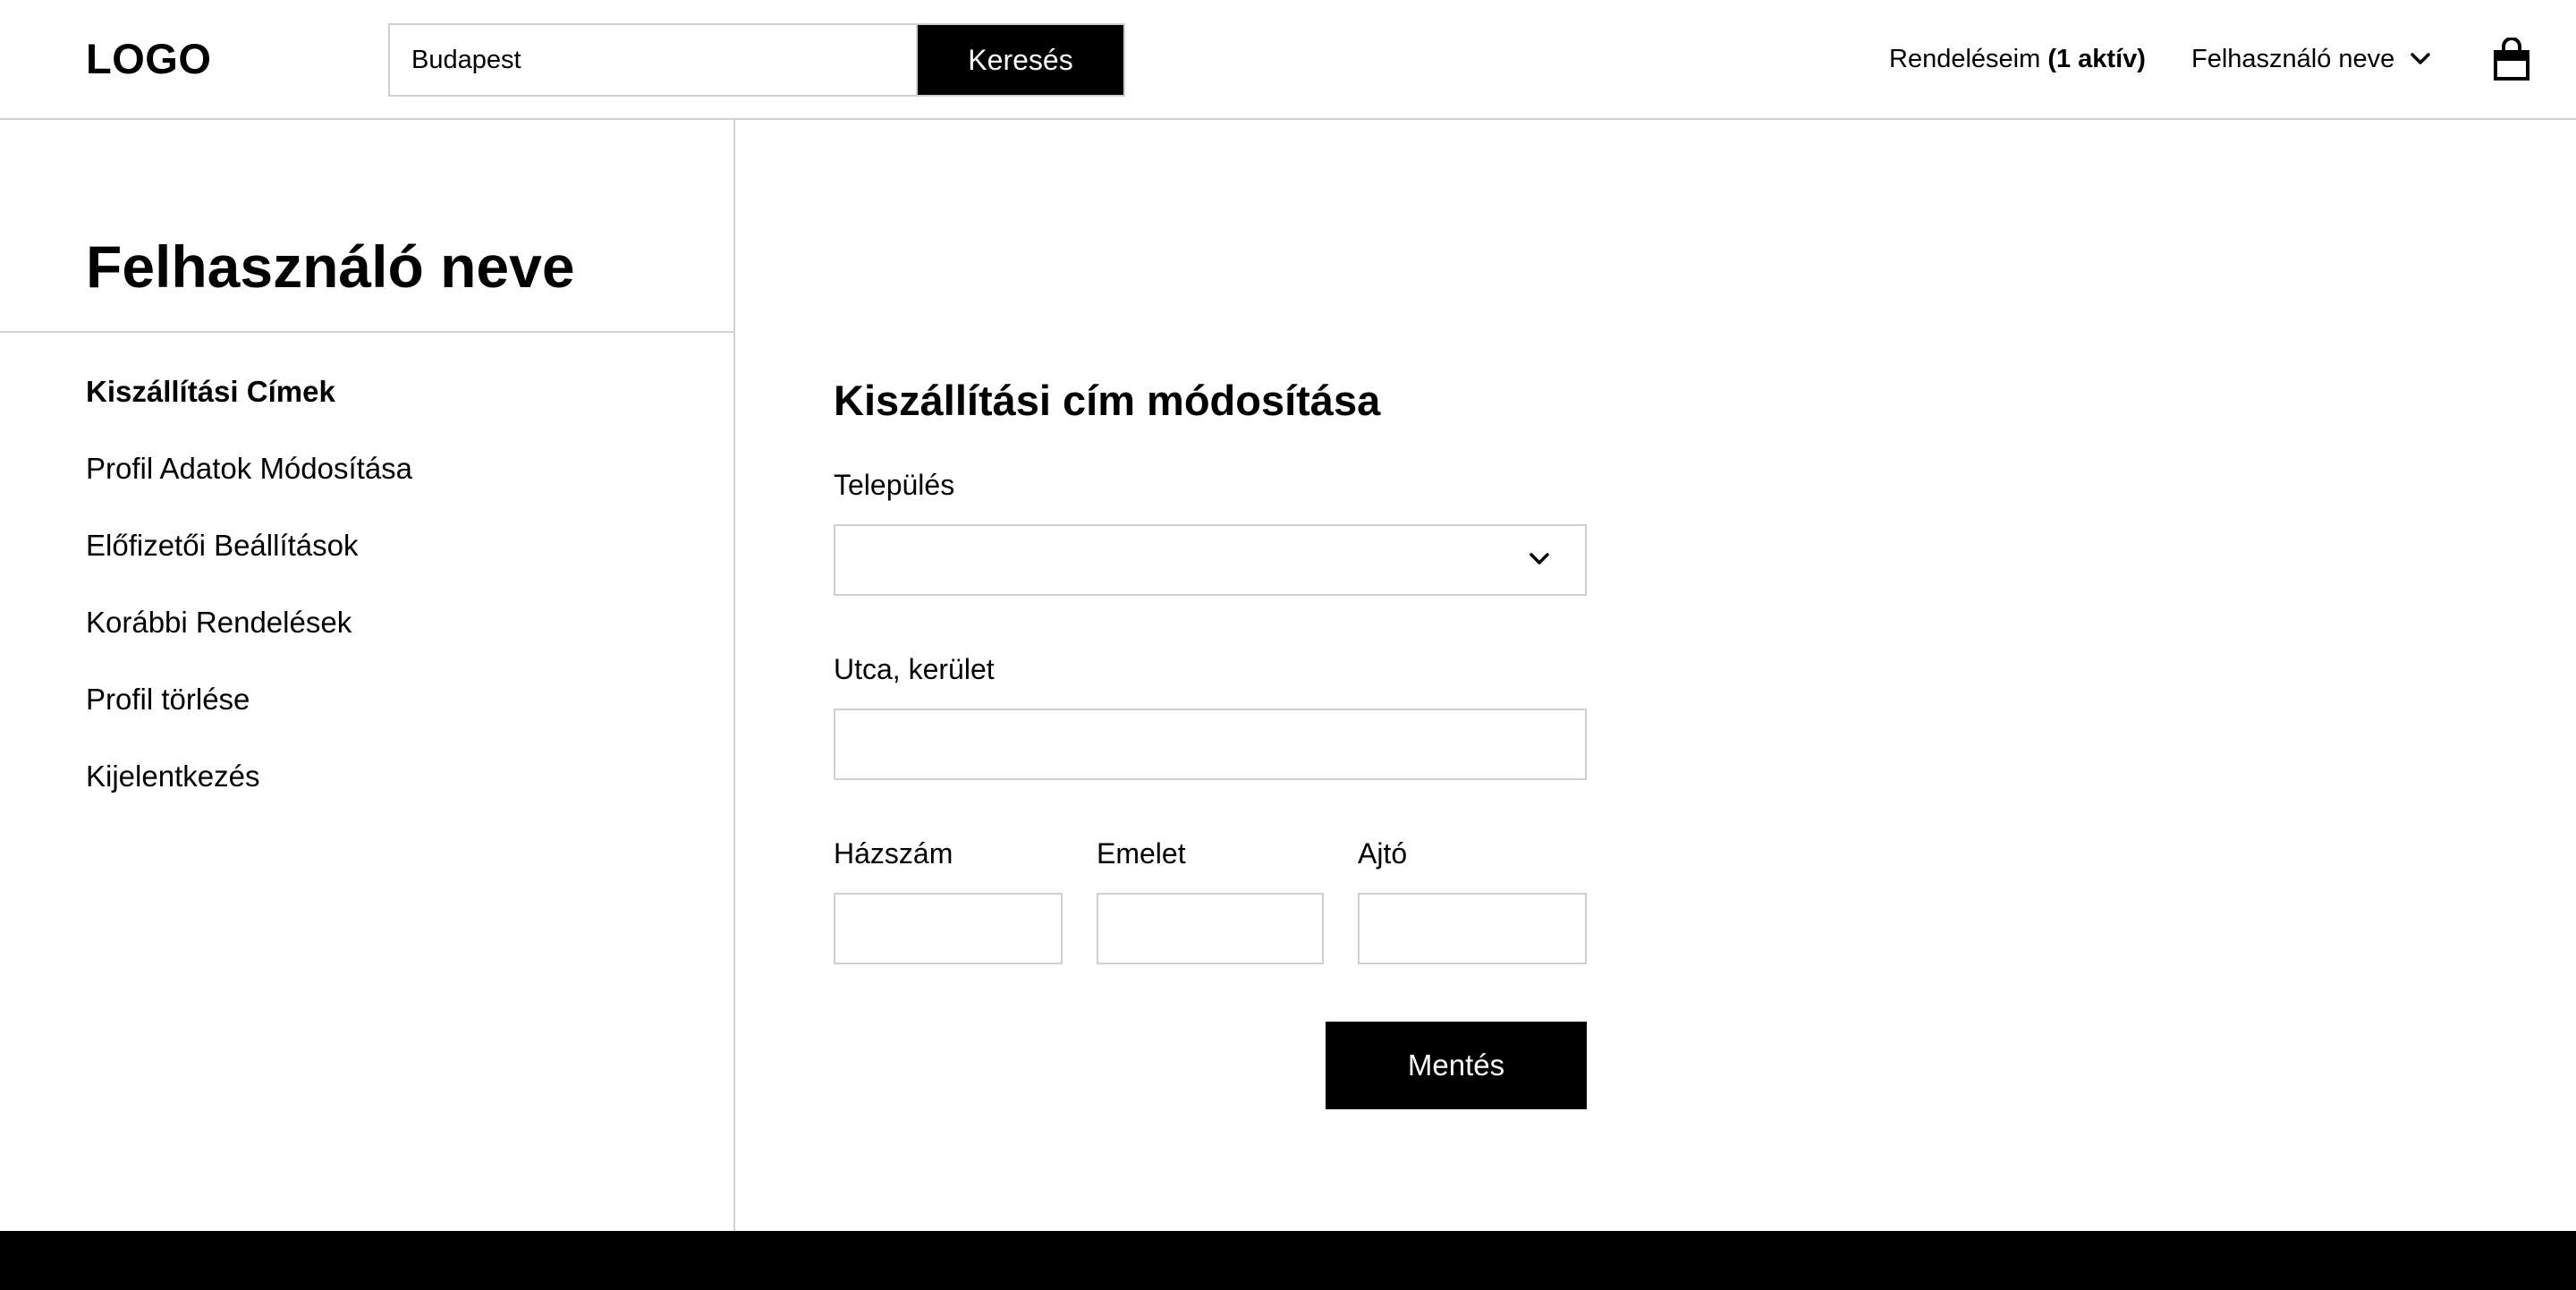 The image size is (2576, 1290). Describe the element at coordinates (894, 485) in the screenshot. I see `settlement-label: Település` at that location.